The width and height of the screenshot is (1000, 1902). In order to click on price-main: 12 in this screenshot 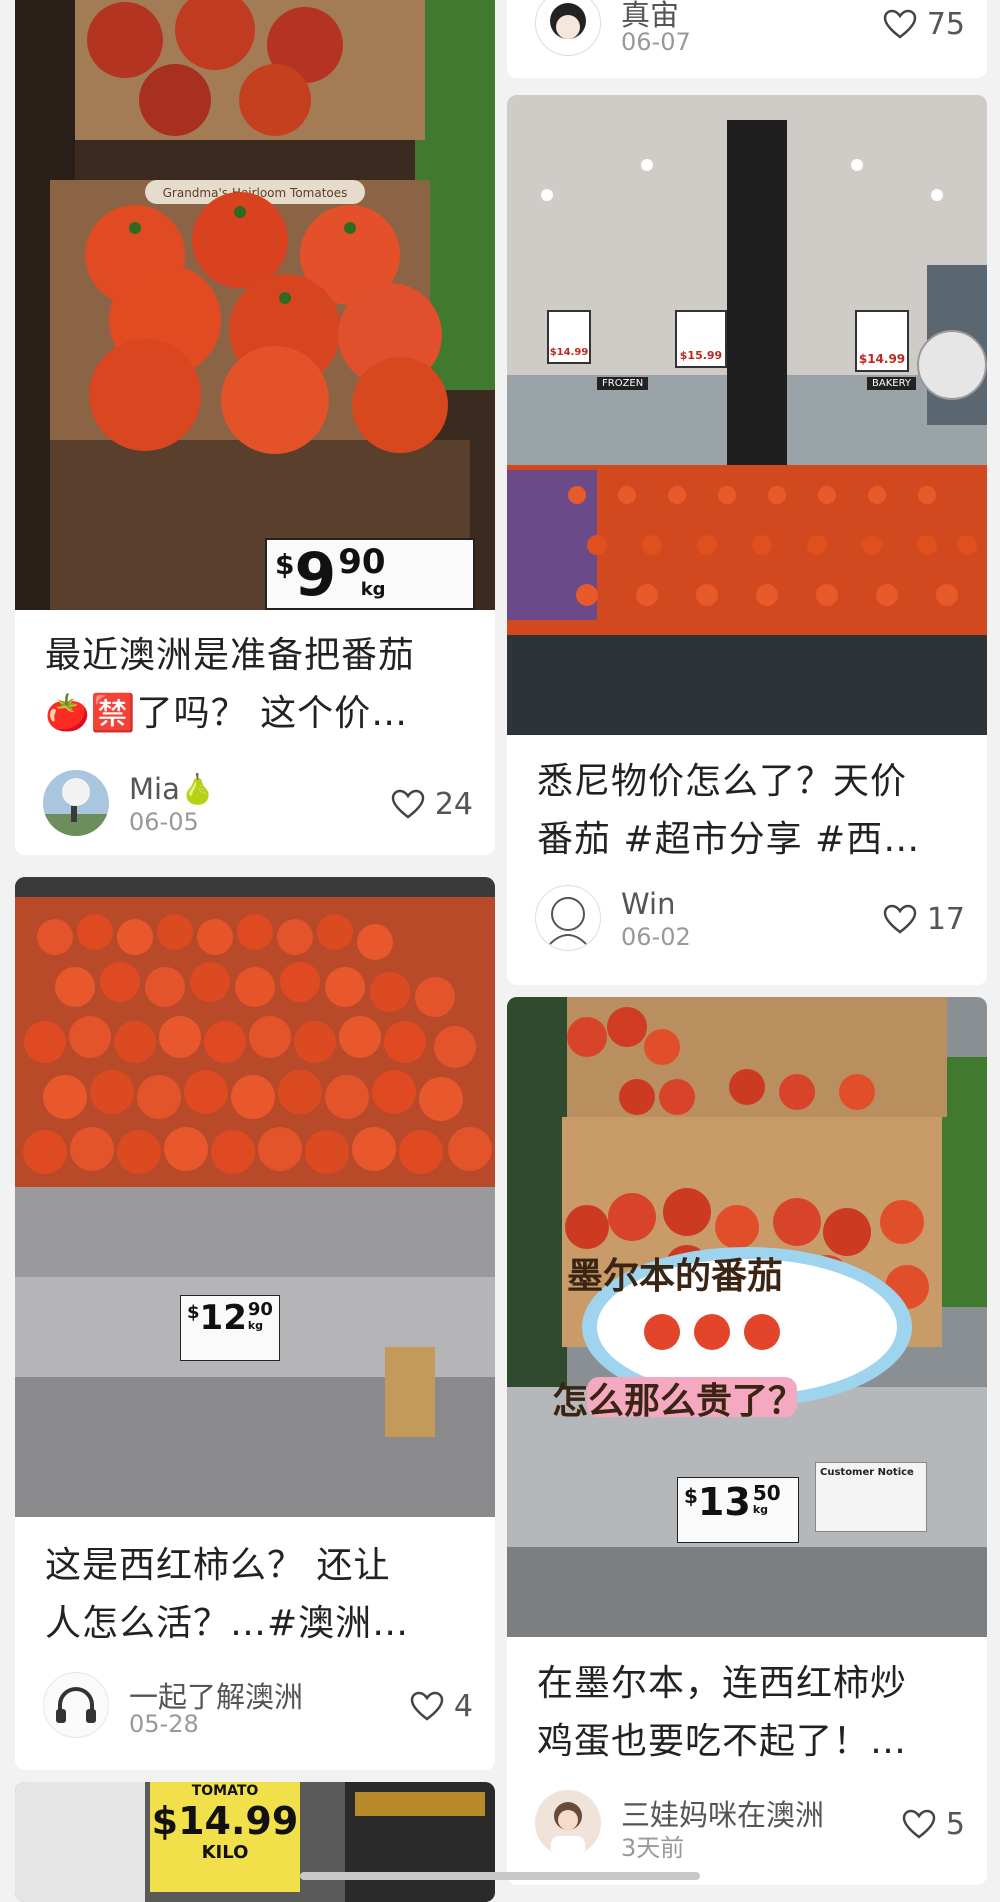, I will do `click(223, 1318)`.